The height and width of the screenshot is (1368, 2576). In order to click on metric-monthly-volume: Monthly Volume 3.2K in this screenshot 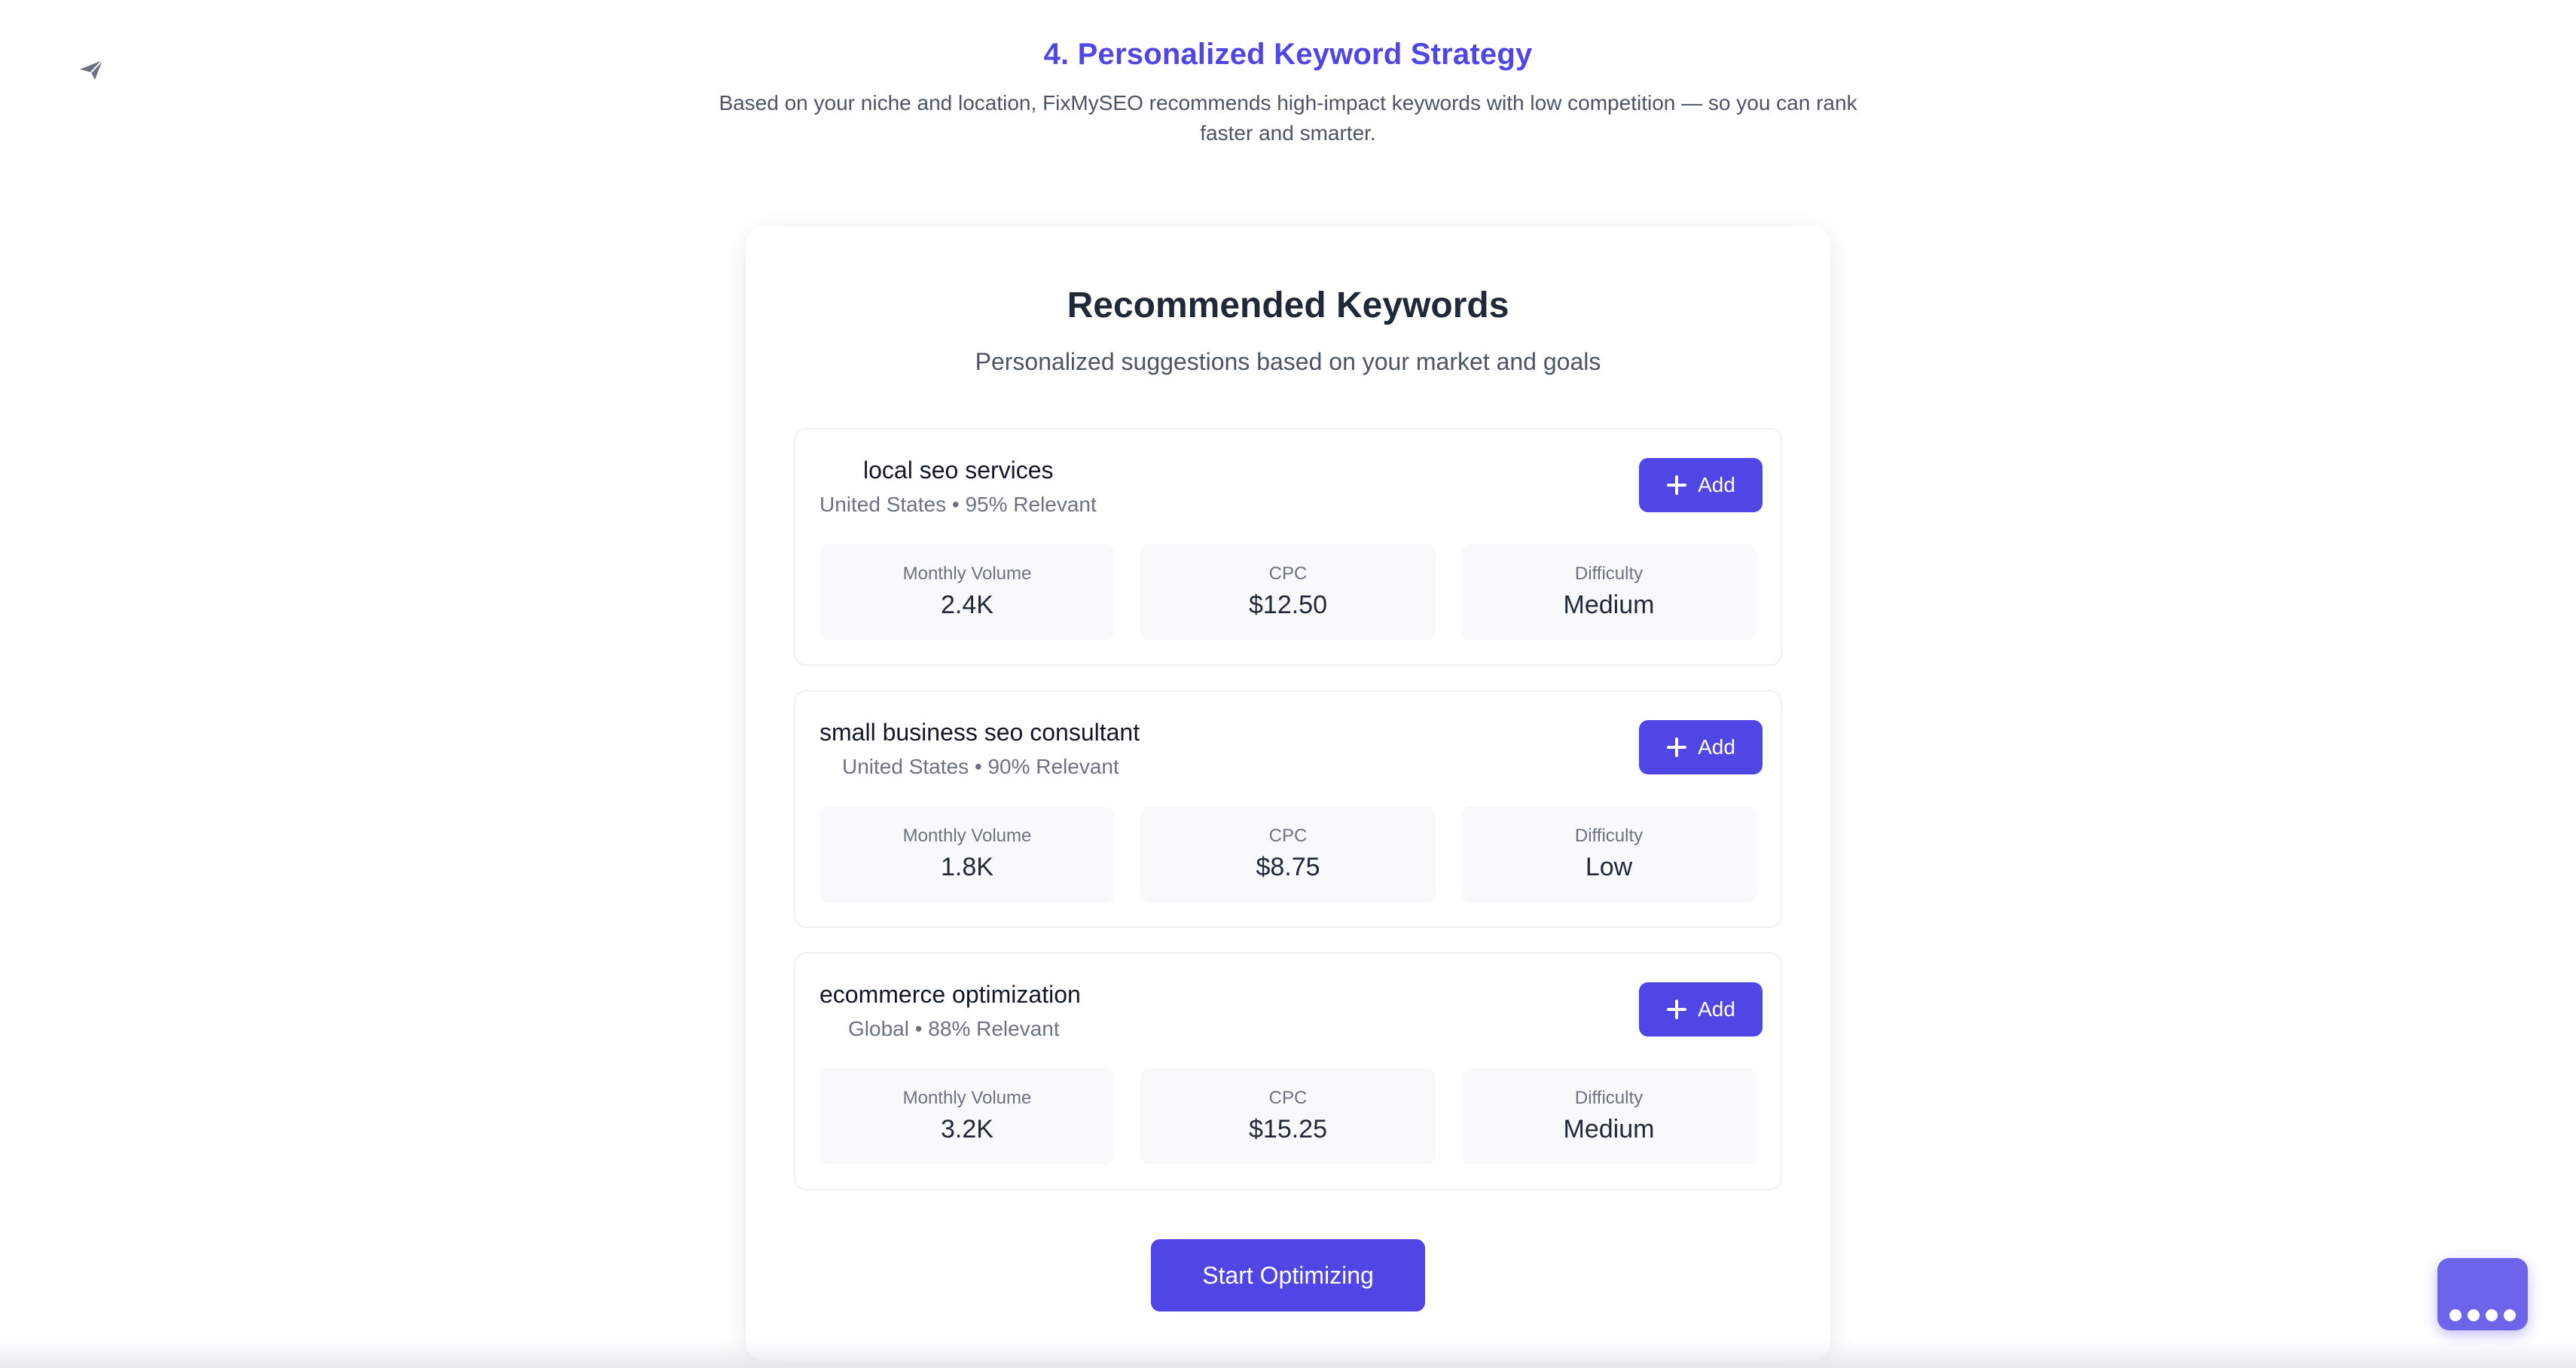, I will do `click(967, 1116)`.